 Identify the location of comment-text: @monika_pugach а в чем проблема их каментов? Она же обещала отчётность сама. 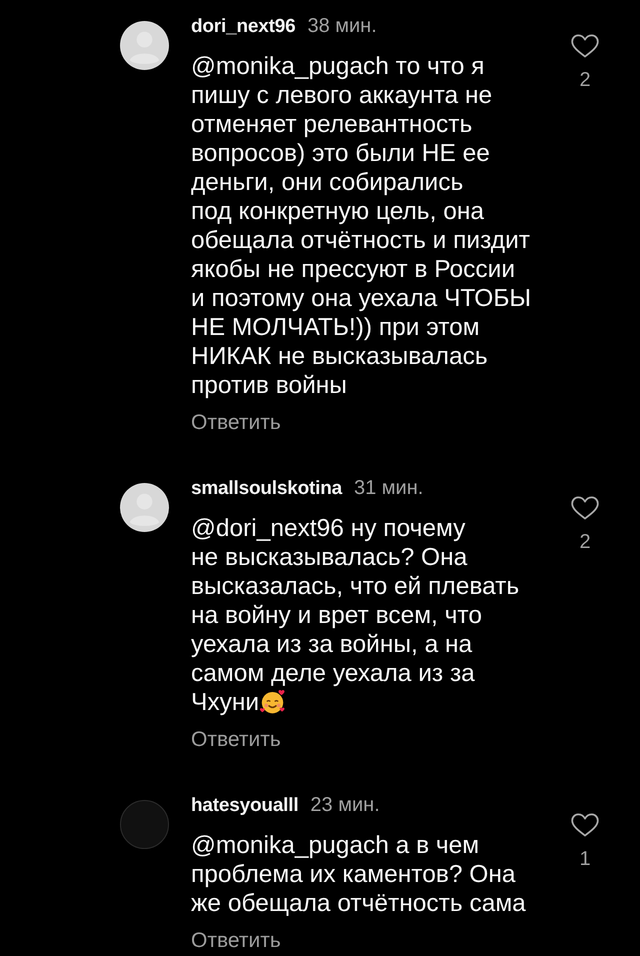
(358, 874).